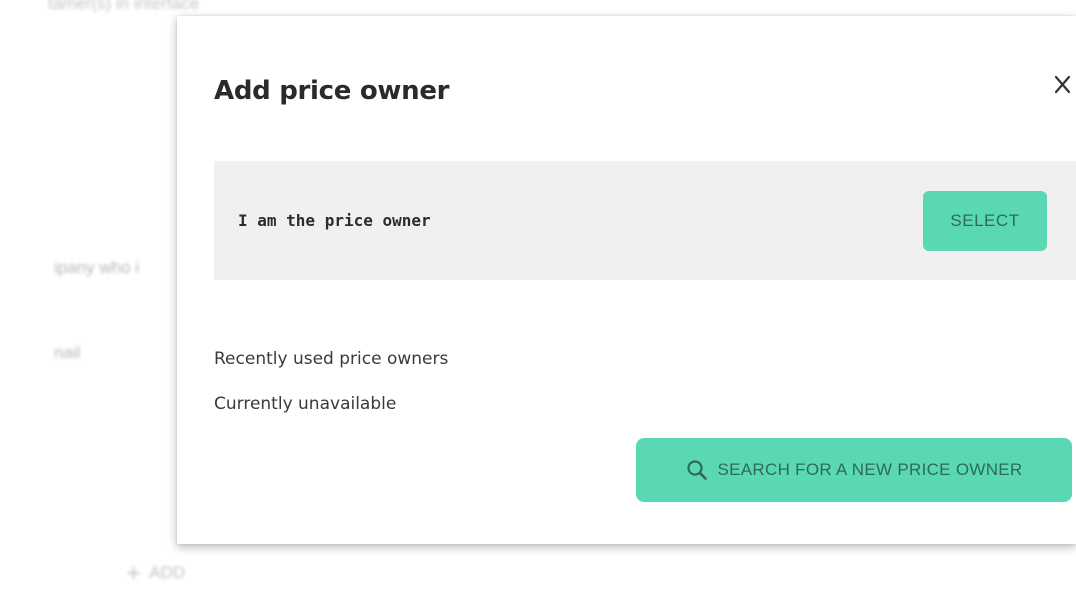 The width and height of the screenshot is (1076, 589). Describe the element at coordinates (97, 267) in the screenshot. I see `background-company-text: ipany who i` at that location.